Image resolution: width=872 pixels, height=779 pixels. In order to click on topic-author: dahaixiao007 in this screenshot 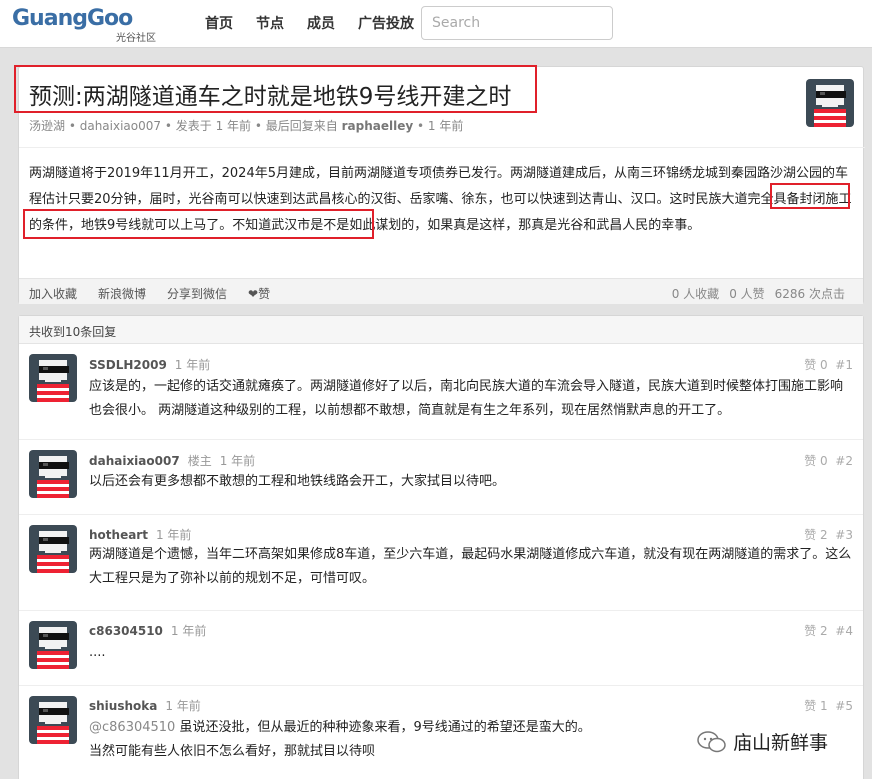, I will do `click(120, 126)`.